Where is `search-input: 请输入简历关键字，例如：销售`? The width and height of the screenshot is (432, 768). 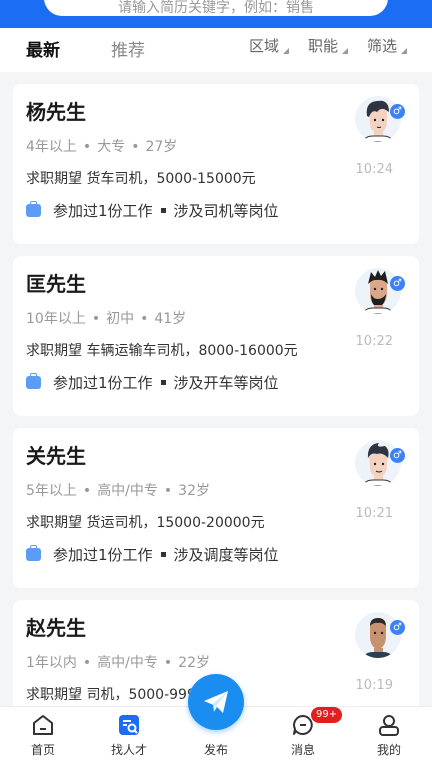 search-input: 请输入简历关键字，例如：销售 is located at coordinates (216, 8).